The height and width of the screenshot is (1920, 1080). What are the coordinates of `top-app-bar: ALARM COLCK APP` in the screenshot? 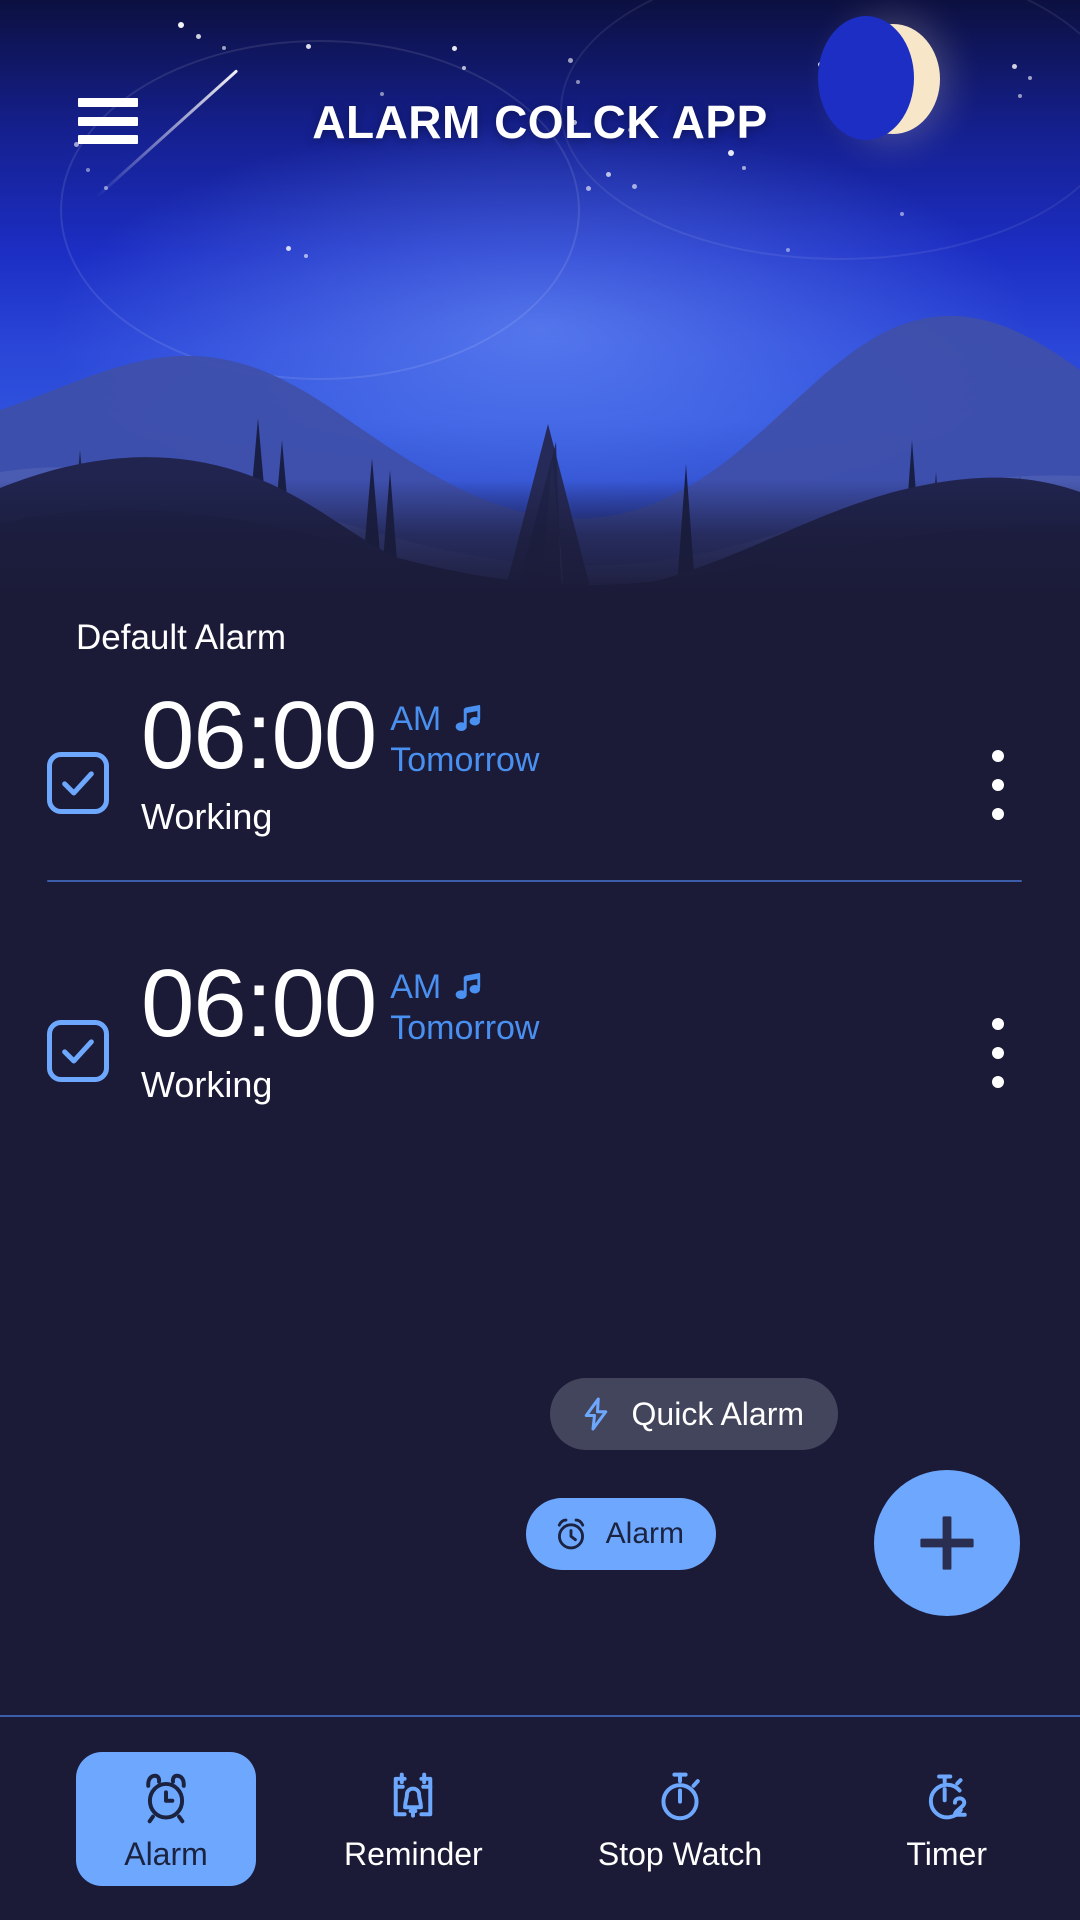 It's located at (540, 100).